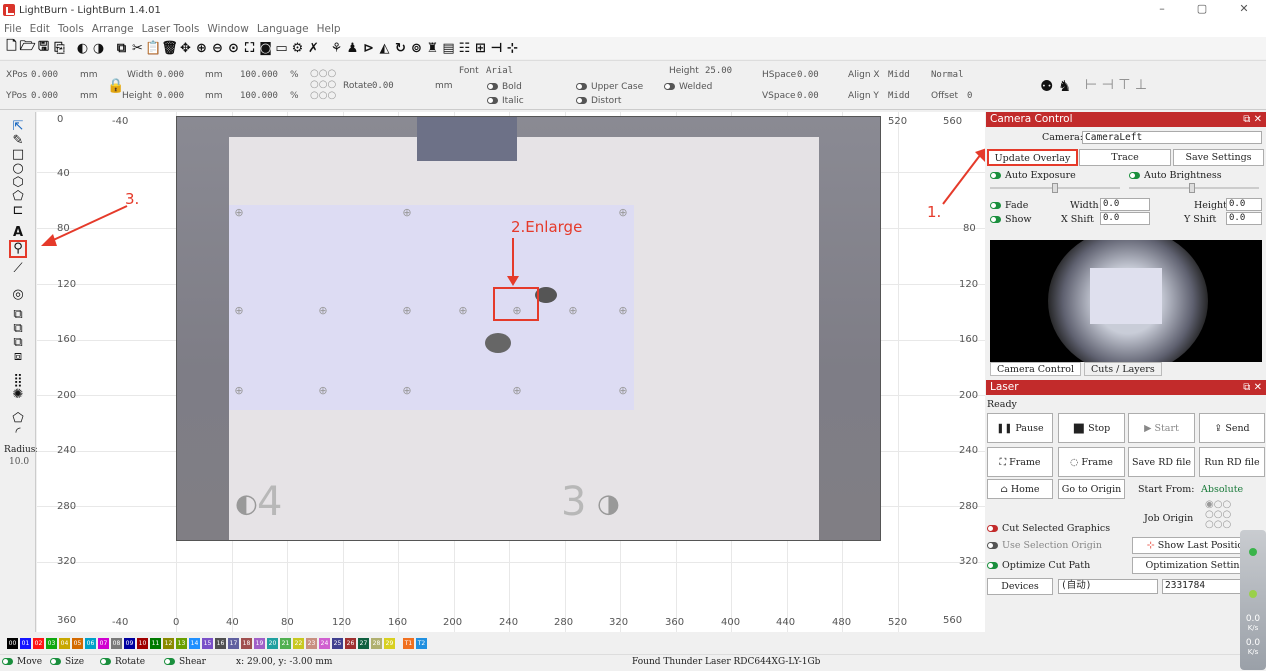  I want to click on ypos-input: 0.000, so click(44, 96).